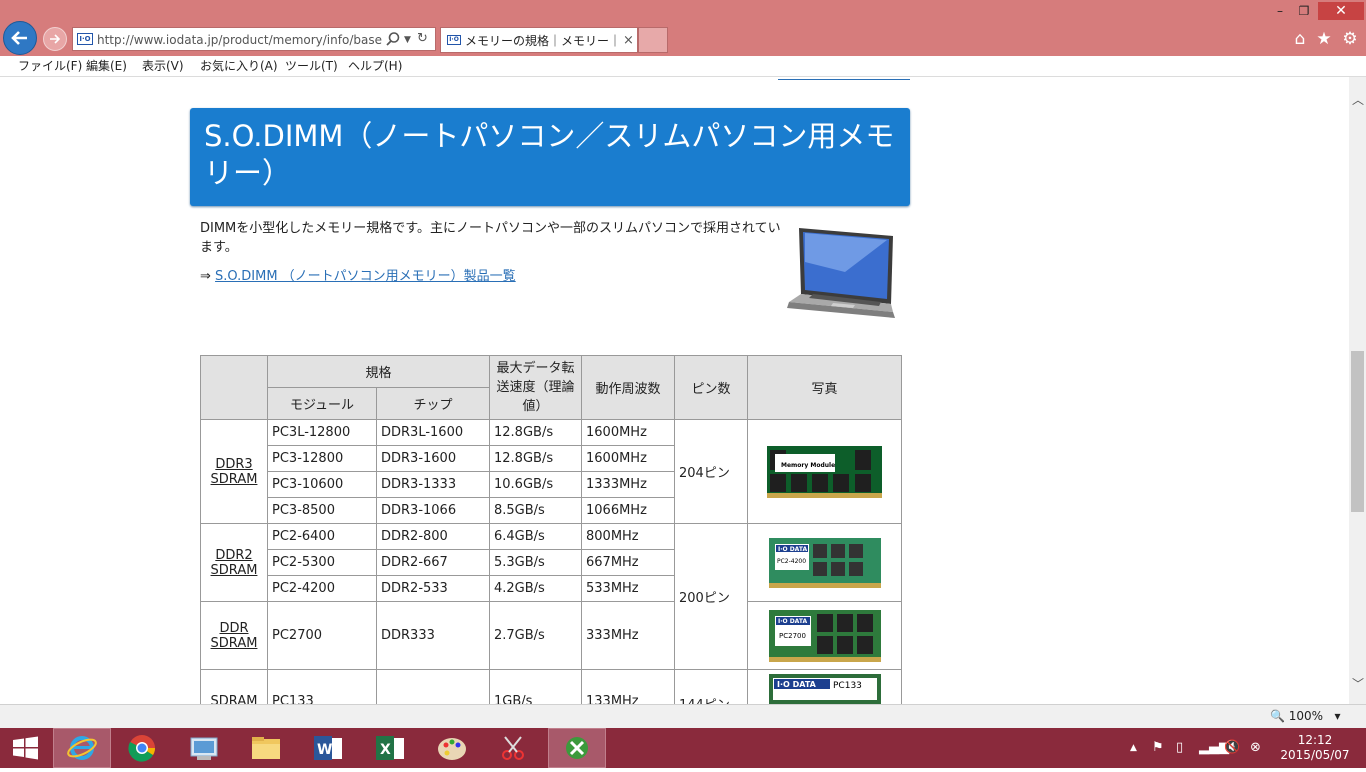 This screenshot has width=1366, height=772. What do you see at coordinates (1305, 716) in the screenshot?
I see `zoom-control: 🔍 100% ▾` at bounding box center [1305, 716].